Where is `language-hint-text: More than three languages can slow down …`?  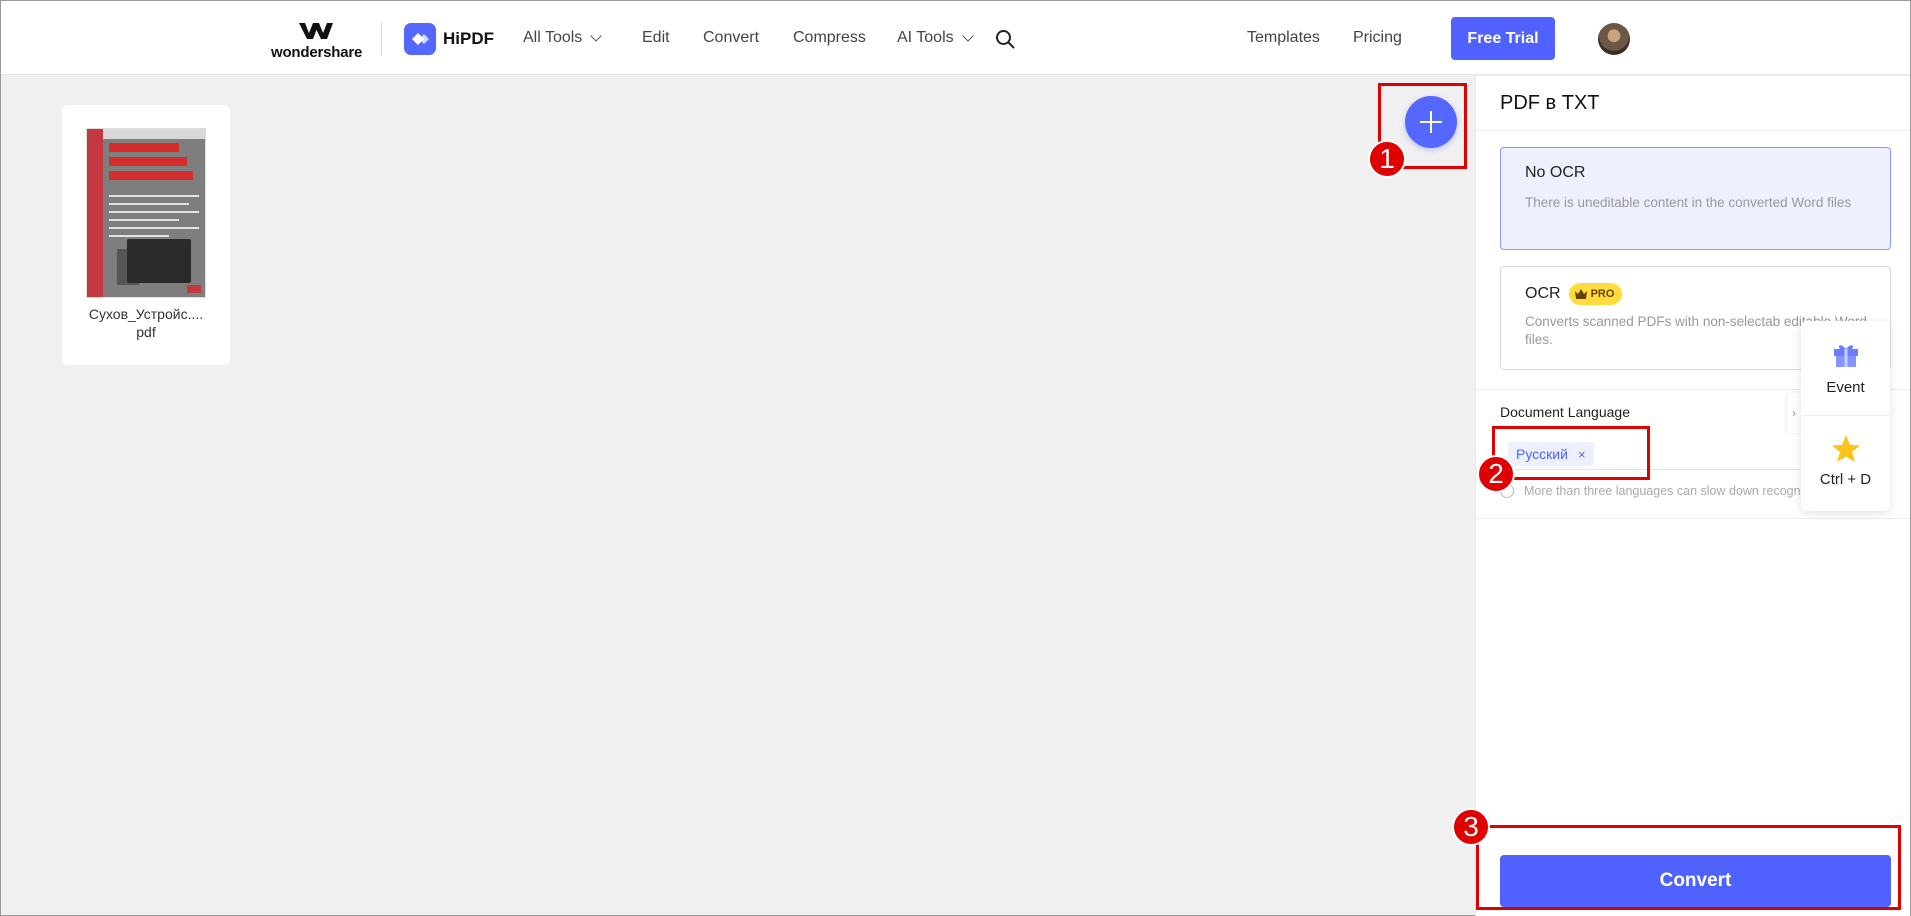
language-hint-text: More than three languages can slow down … is located at coordinates (1662, 491).